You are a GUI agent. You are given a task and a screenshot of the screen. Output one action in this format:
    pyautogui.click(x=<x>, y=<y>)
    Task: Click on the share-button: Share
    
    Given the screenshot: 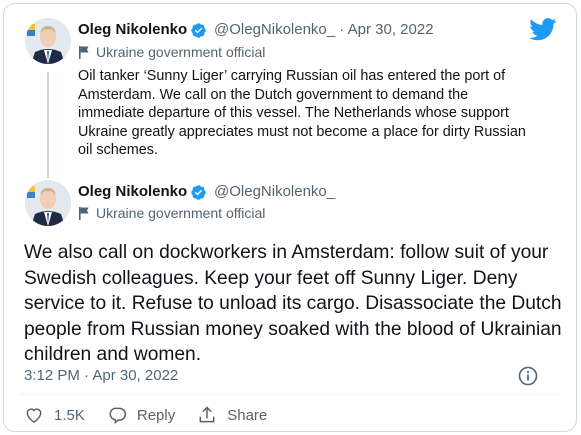 What is the action you would take?
    pyautogui.click(x=232, y=415)
    